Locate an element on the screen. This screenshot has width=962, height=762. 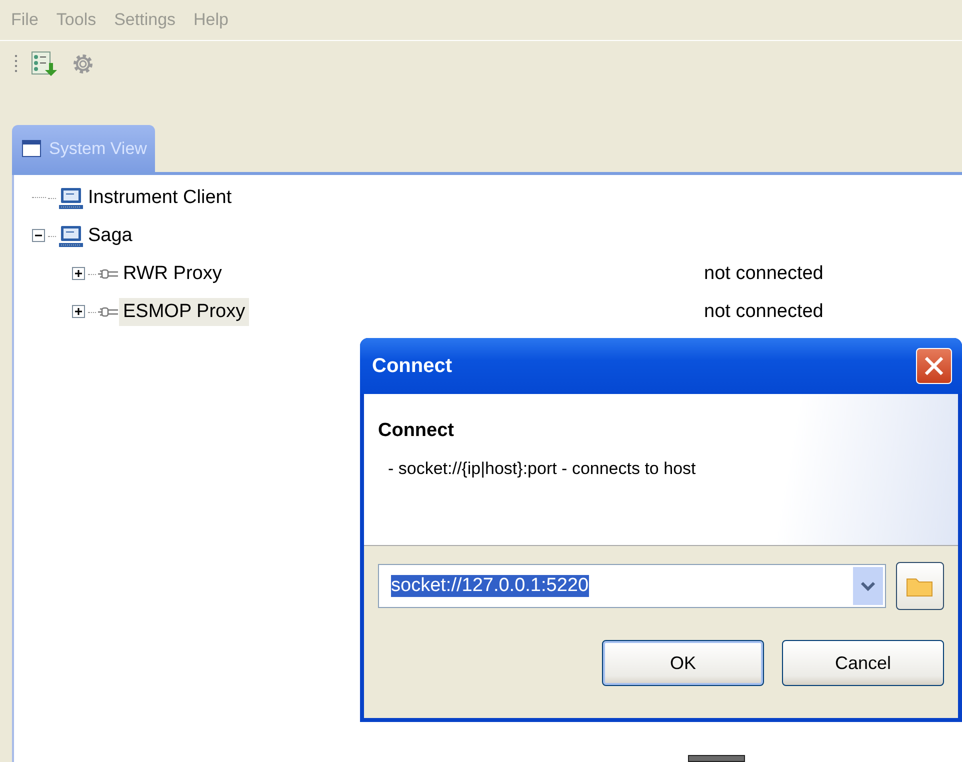
dropdown-button is located at coordinates (868, 586).